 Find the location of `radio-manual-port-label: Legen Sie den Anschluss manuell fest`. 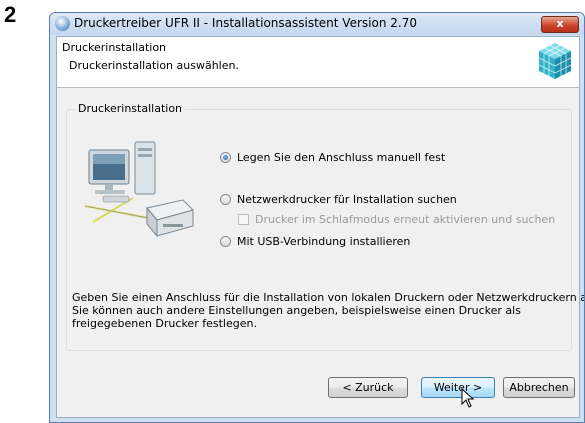

radio-manual-port-label: Legen Sie den Anschluss manuell fest is located at coordinates (341, 157).